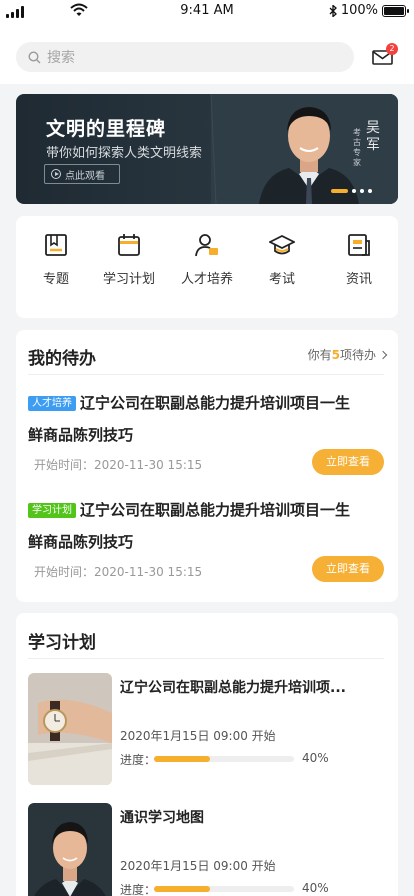  Describe the element at coordinates (207, 149) in the screenshot. I see `banner: 文明的里程碑 带你如何探索人类文明线索 点此观看 考古专家 吴军` at that location.